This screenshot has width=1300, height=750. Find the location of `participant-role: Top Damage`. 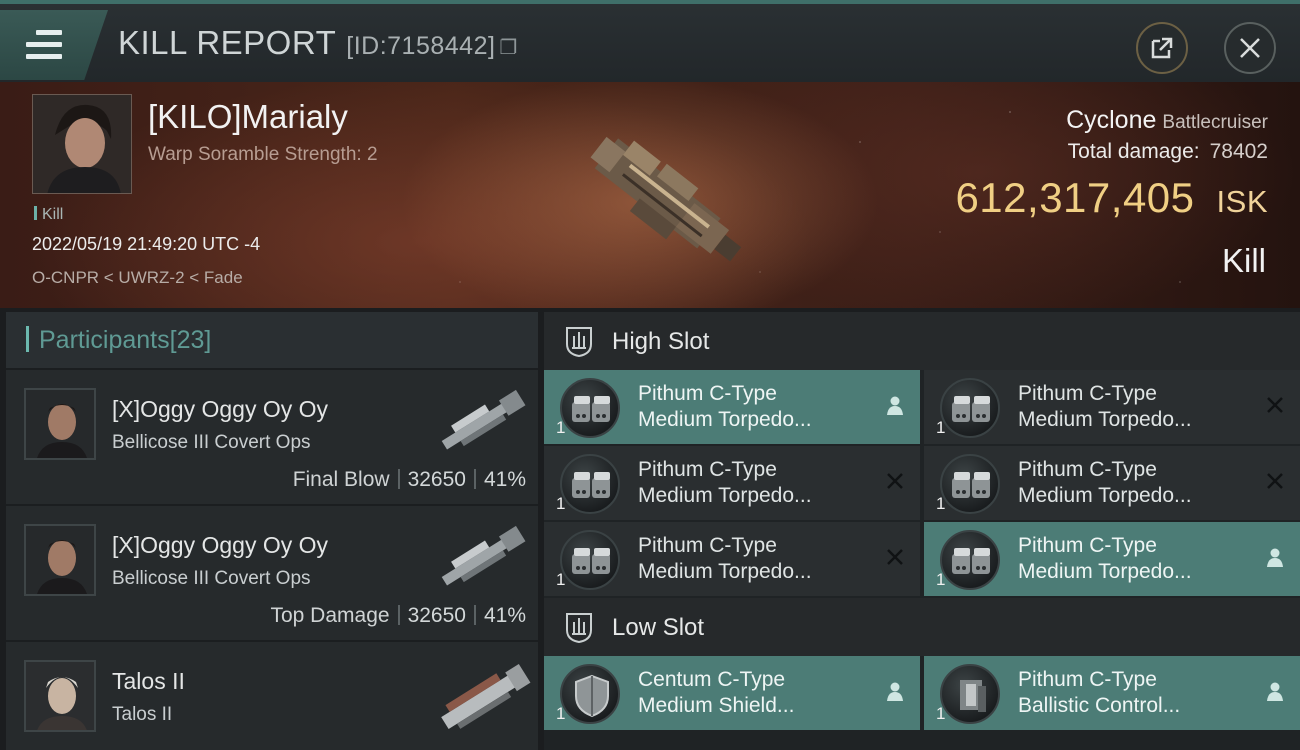

participant-role: Top Damage is located at coordinates (330, 615).